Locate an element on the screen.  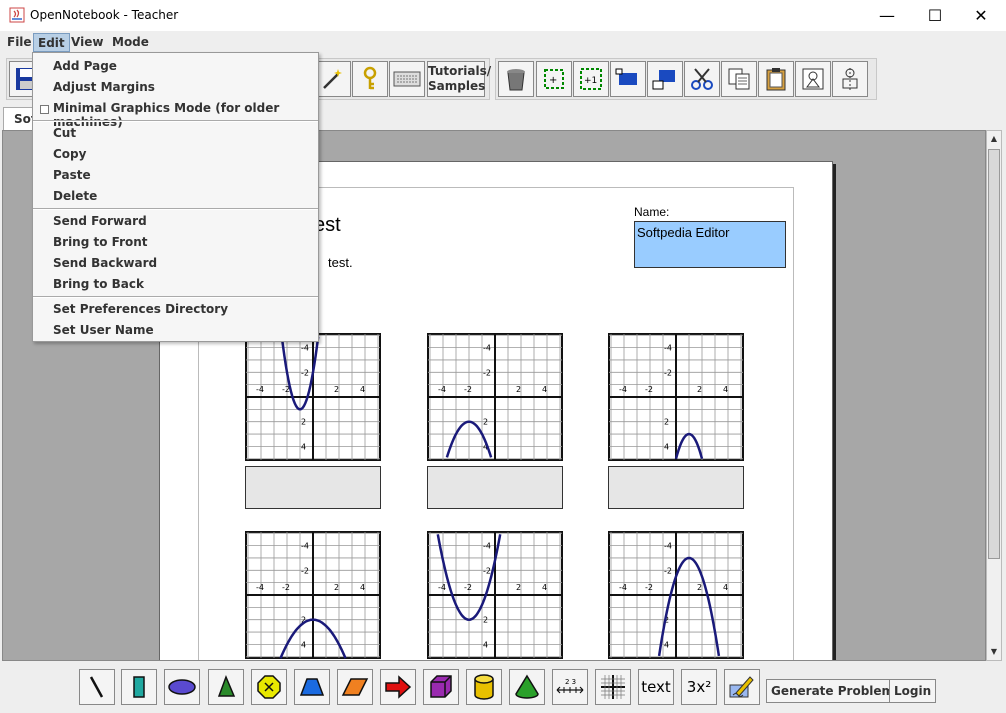
close-button: ✕ is located at coordinates (981, 15).